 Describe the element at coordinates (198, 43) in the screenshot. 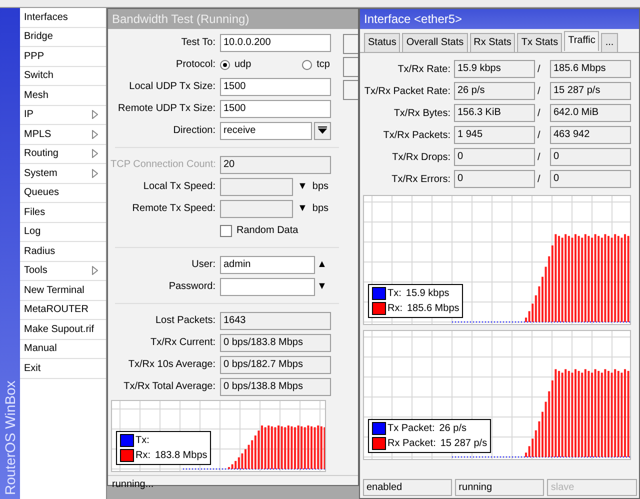

I see `field-label: Test To:` at that location.